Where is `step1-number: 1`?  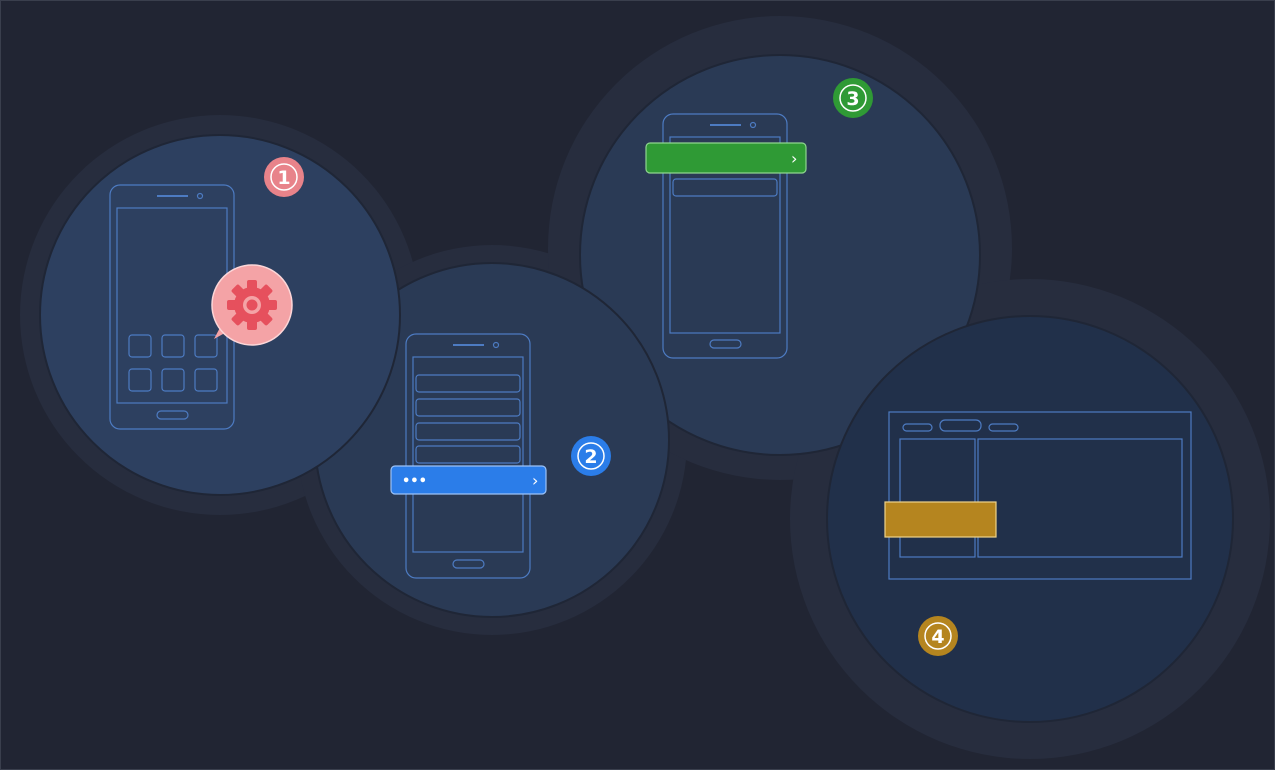
step1-number: 1 is located at coordinates (283, 178).